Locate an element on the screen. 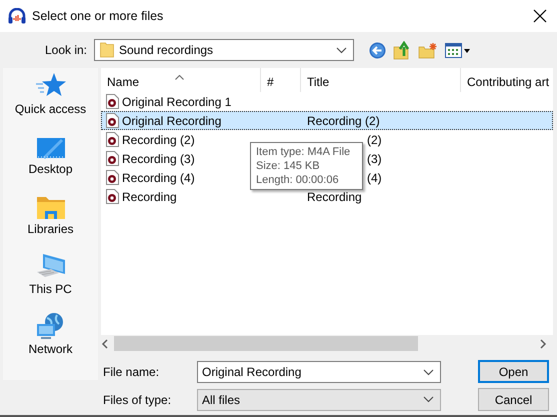  file-name: Recording (2) is located at coordinates (158, 139).